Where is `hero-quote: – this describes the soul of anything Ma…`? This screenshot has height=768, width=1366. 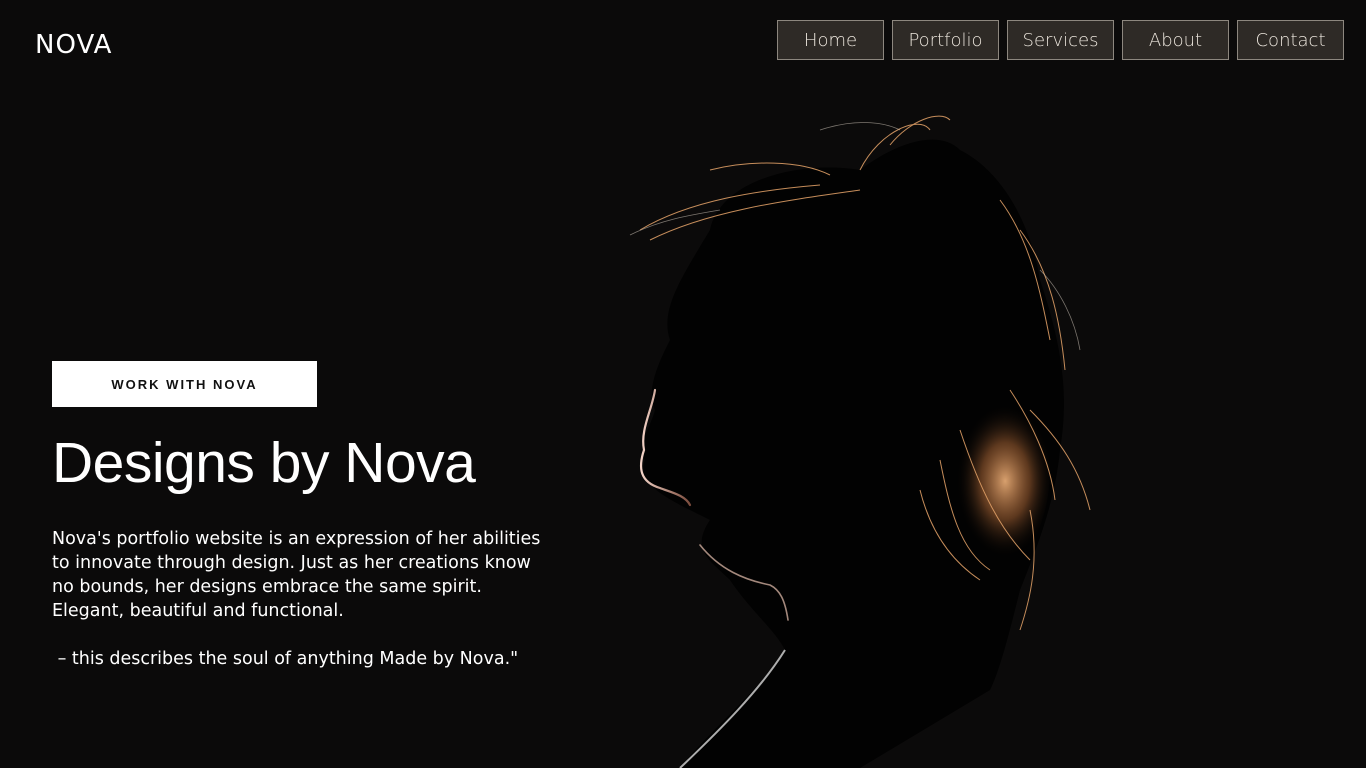
hero-quote: – this describes the soul of anything Ma… is located at coordinates (285, 659).